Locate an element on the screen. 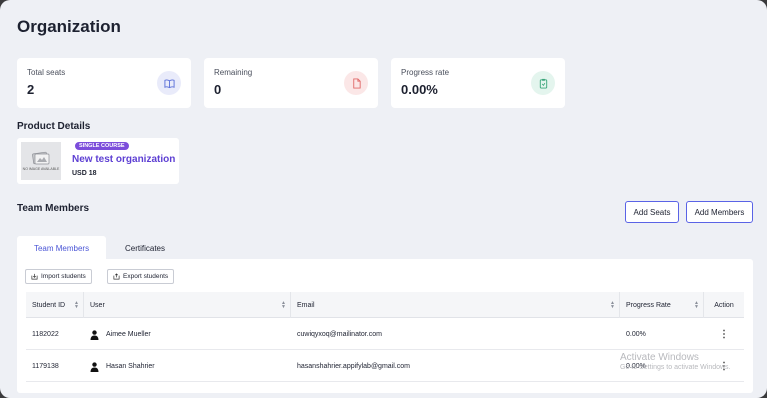 The image size is (767, 398). column-label: Action is located at coordinates (724, 305).